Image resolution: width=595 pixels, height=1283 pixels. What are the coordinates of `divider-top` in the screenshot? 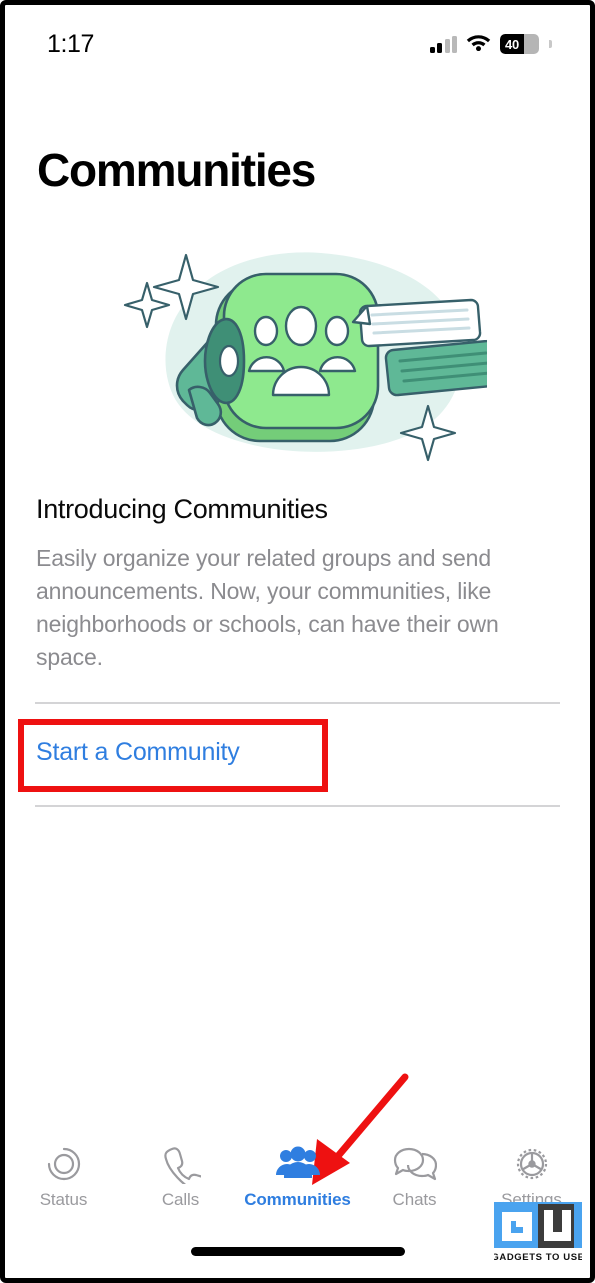 It's located at (297, 703).